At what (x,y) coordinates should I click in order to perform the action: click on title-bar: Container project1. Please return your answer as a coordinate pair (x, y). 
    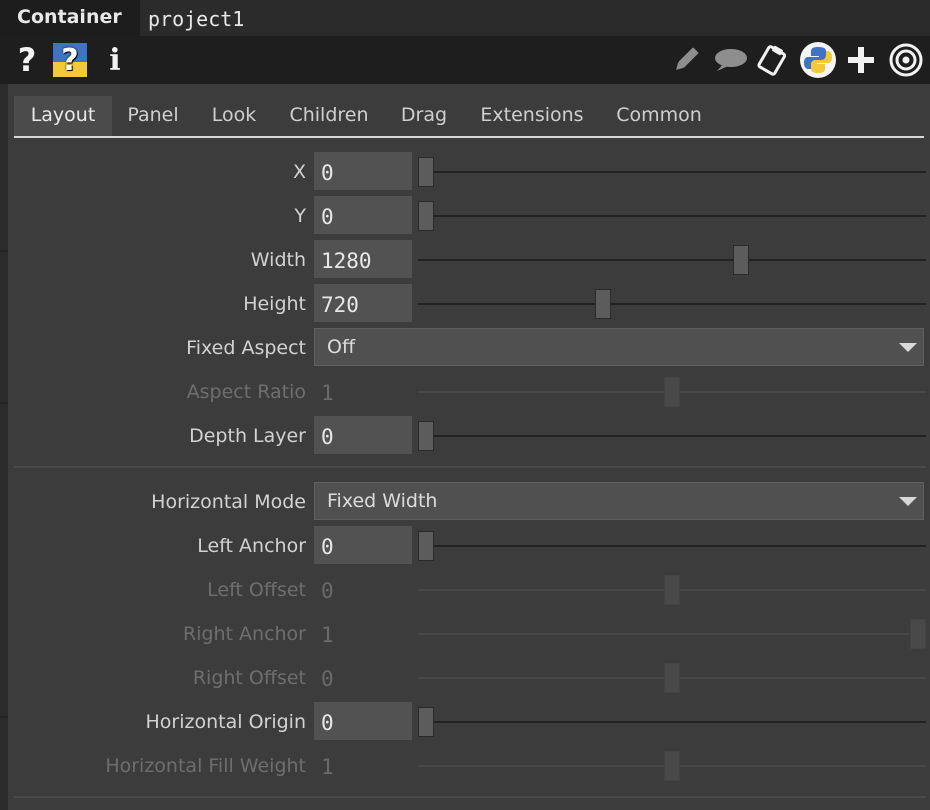
    Looking at the image, I should click on (465, 18).